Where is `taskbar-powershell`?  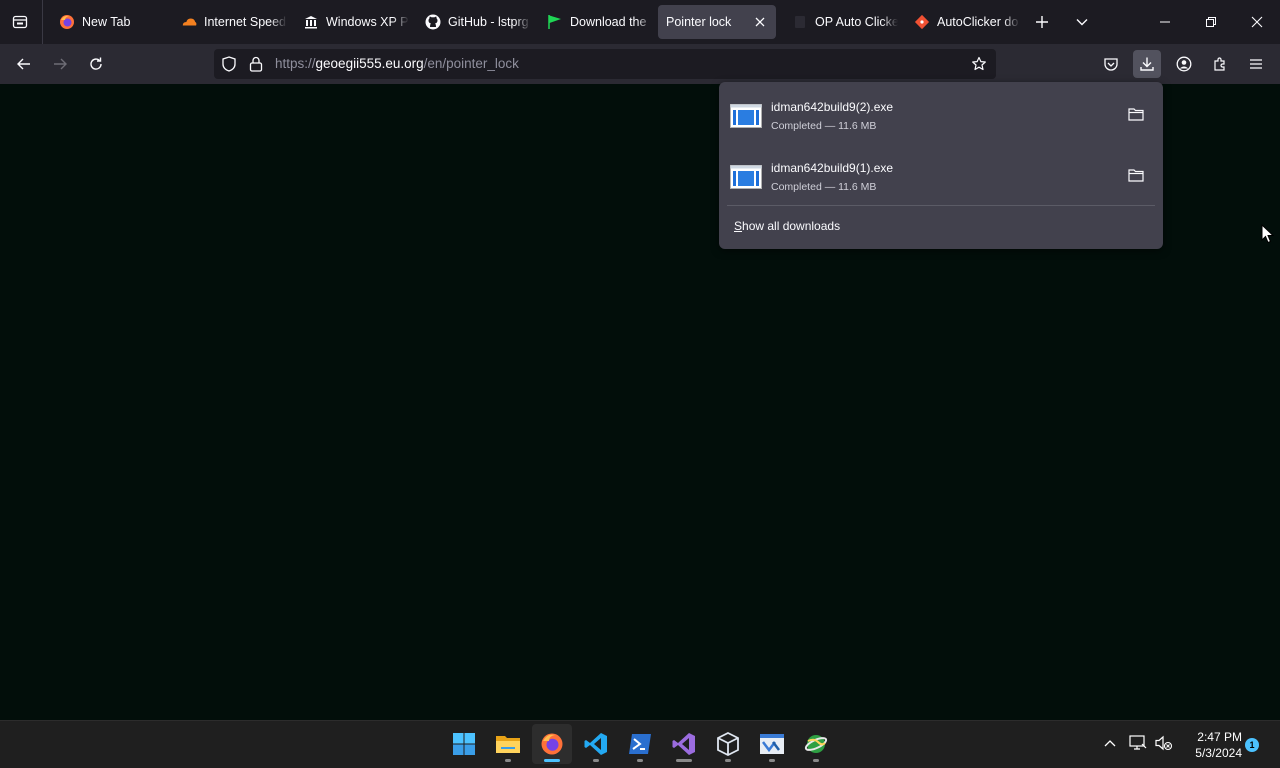 taskbar-powershell is located at coordinates (640, 744).